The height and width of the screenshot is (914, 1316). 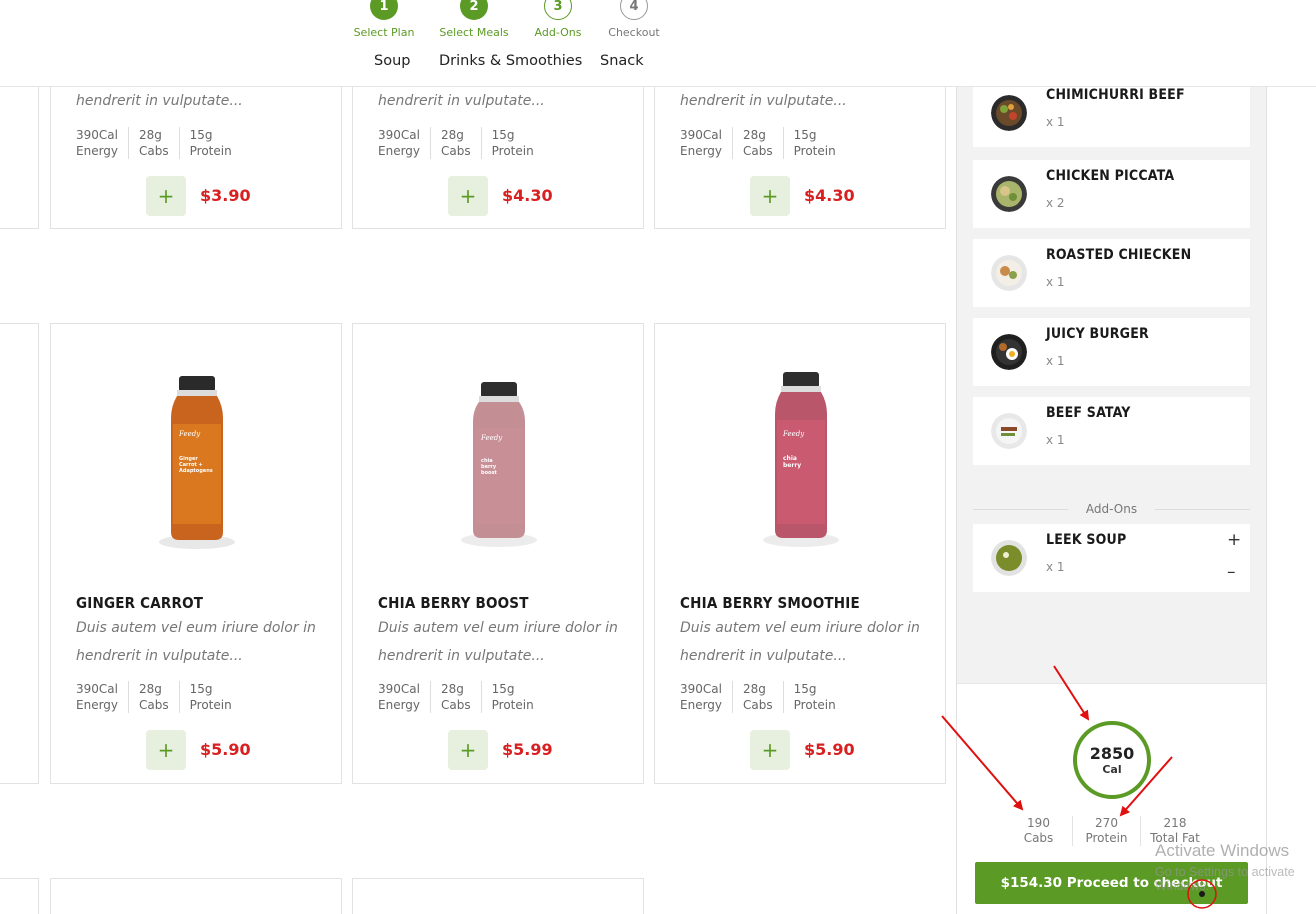 What do you see at coordinates (1202, 509) in the screenshot?
I see `divider-line` at bounding box center [1202, 509].